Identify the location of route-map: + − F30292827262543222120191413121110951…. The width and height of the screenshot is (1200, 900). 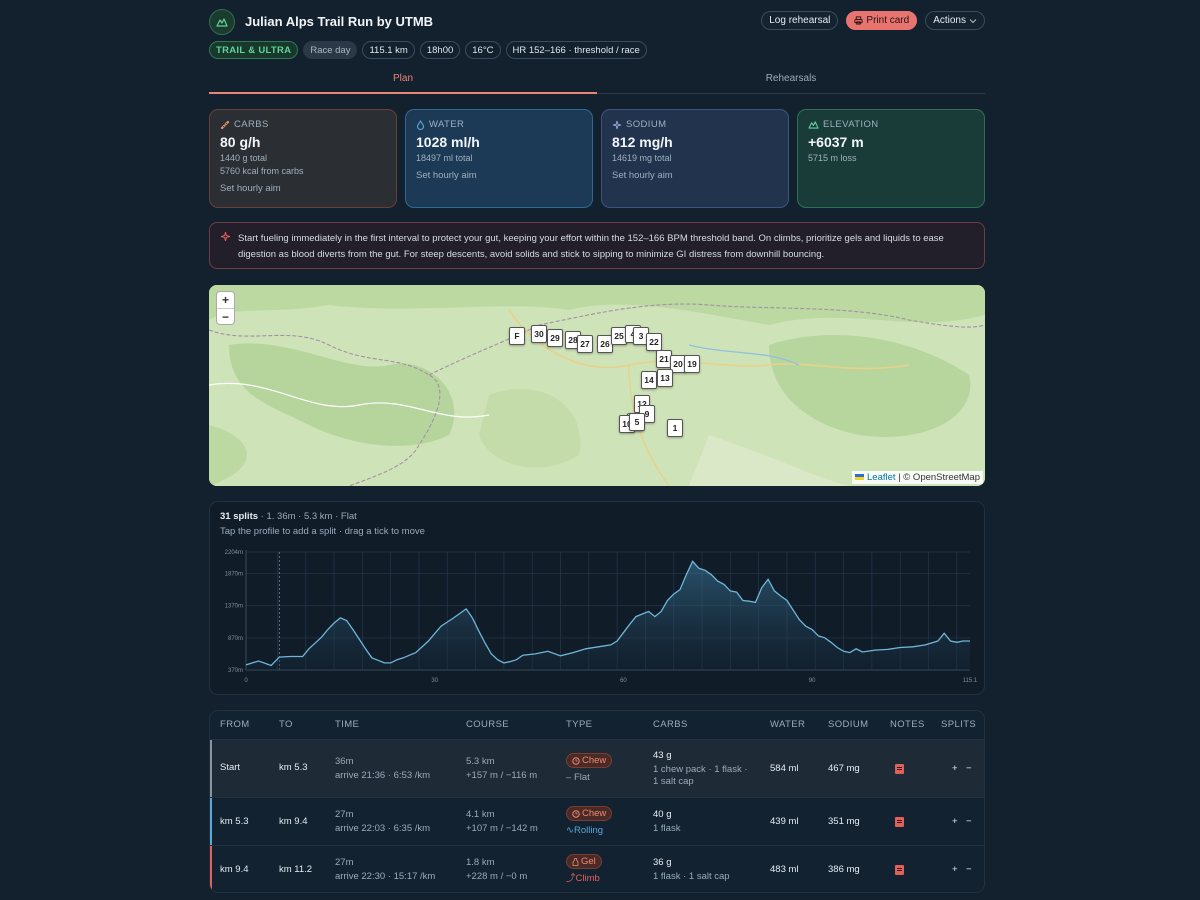
(597, 385).